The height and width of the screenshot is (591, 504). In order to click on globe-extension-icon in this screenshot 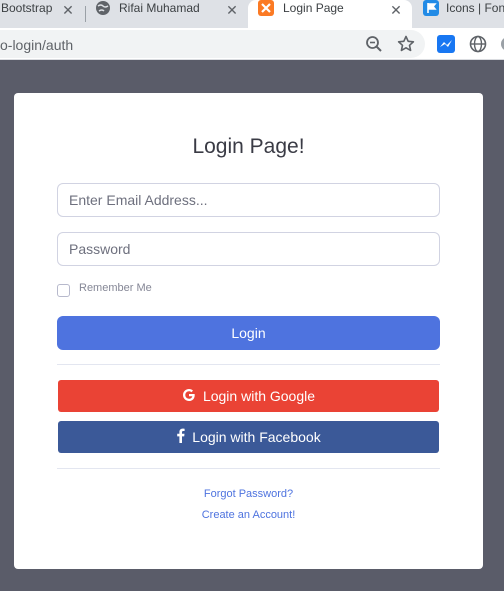, I will do `click(478, 44)`.